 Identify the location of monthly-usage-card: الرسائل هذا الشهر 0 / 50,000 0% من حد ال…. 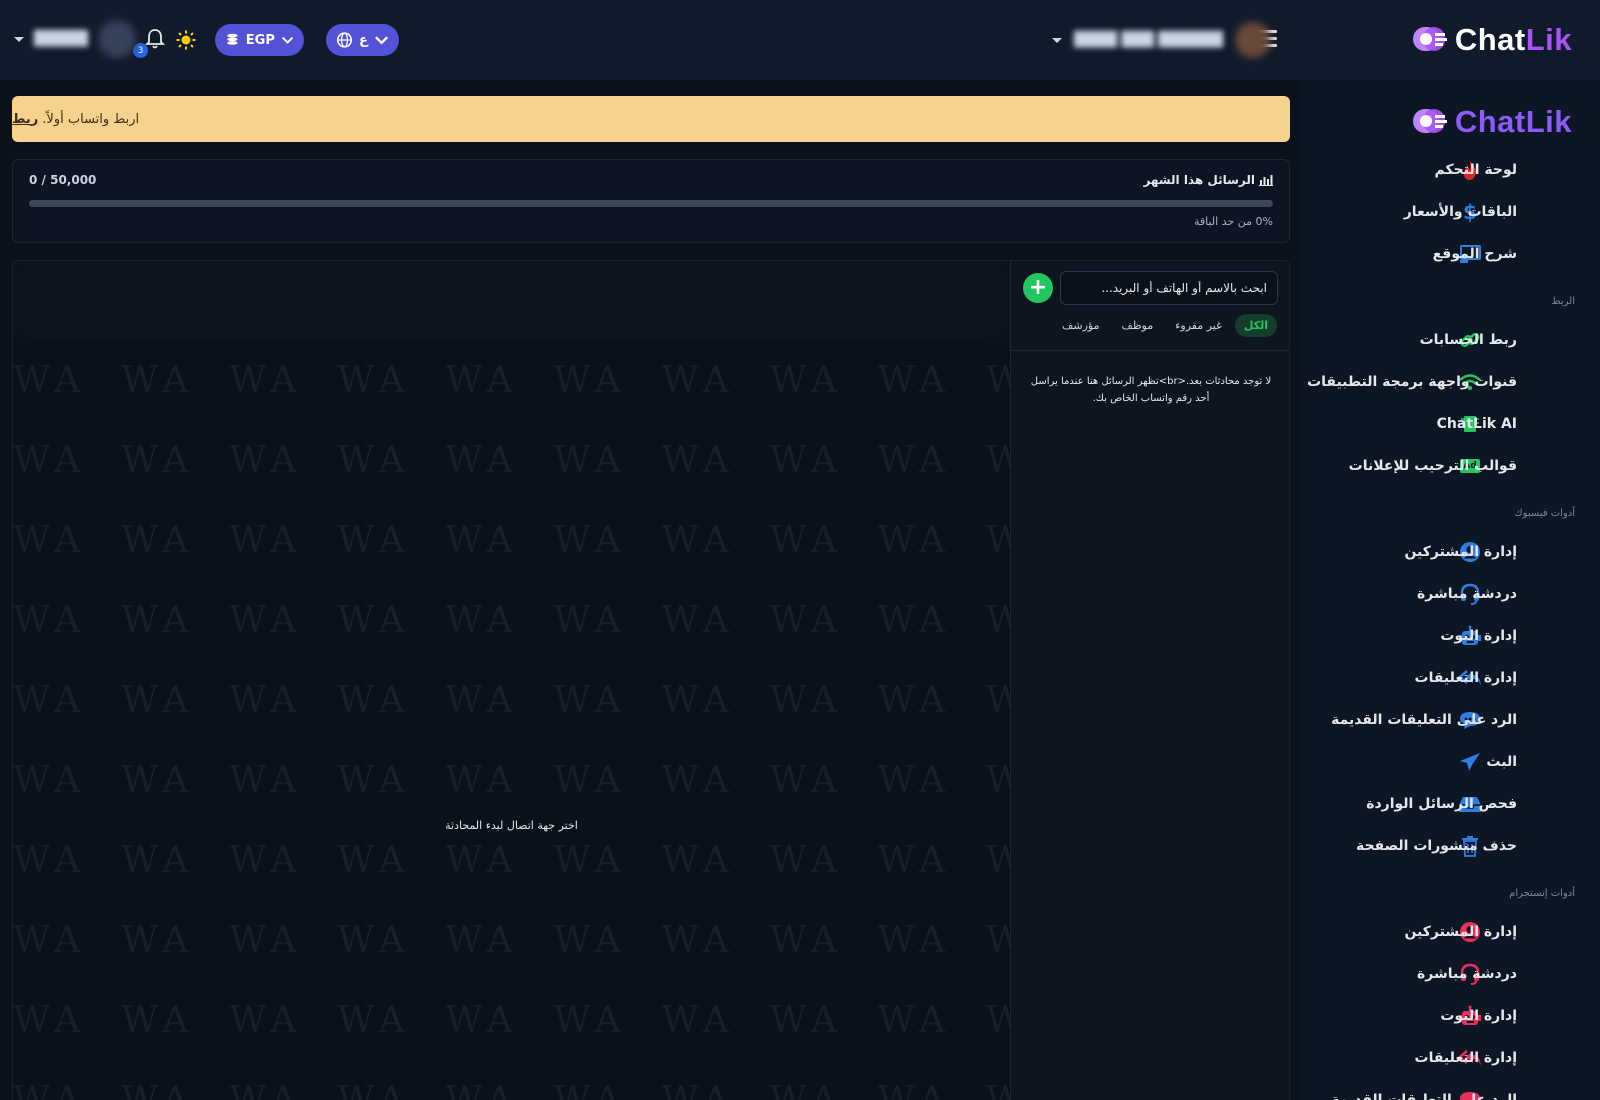
(651, 201).